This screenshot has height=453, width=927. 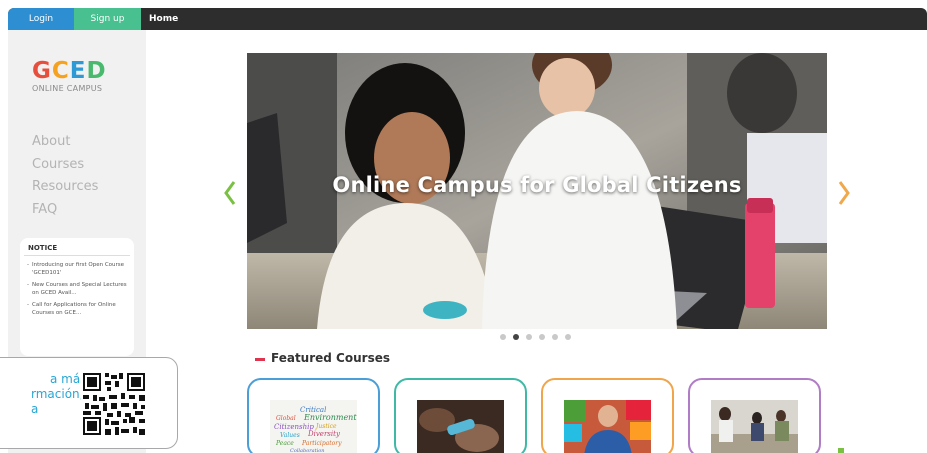 I want to click on classroom-photo-image, so click(x=754, y=426).